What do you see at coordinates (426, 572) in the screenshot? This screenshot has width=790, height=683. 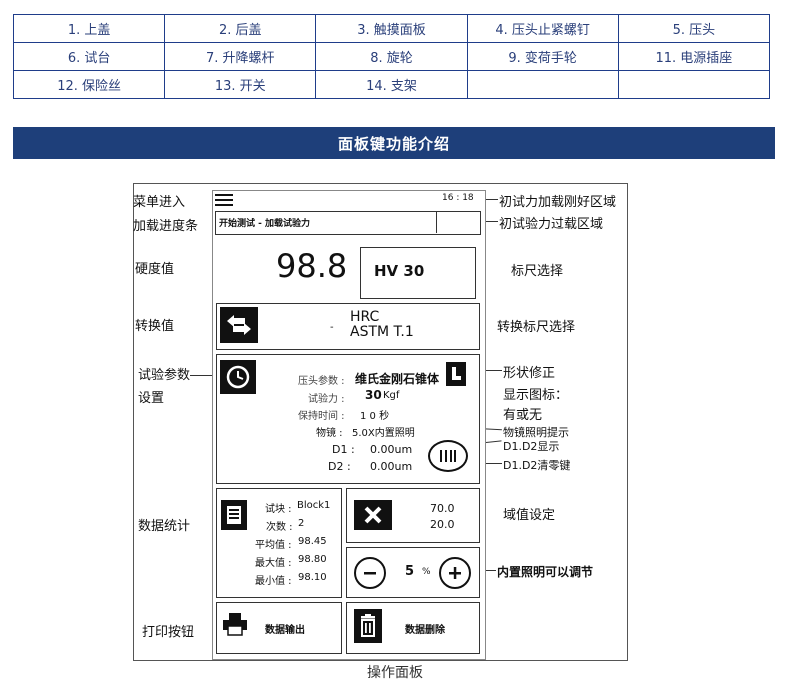 I see `light-unit: %` at bounding box center [426, 572].